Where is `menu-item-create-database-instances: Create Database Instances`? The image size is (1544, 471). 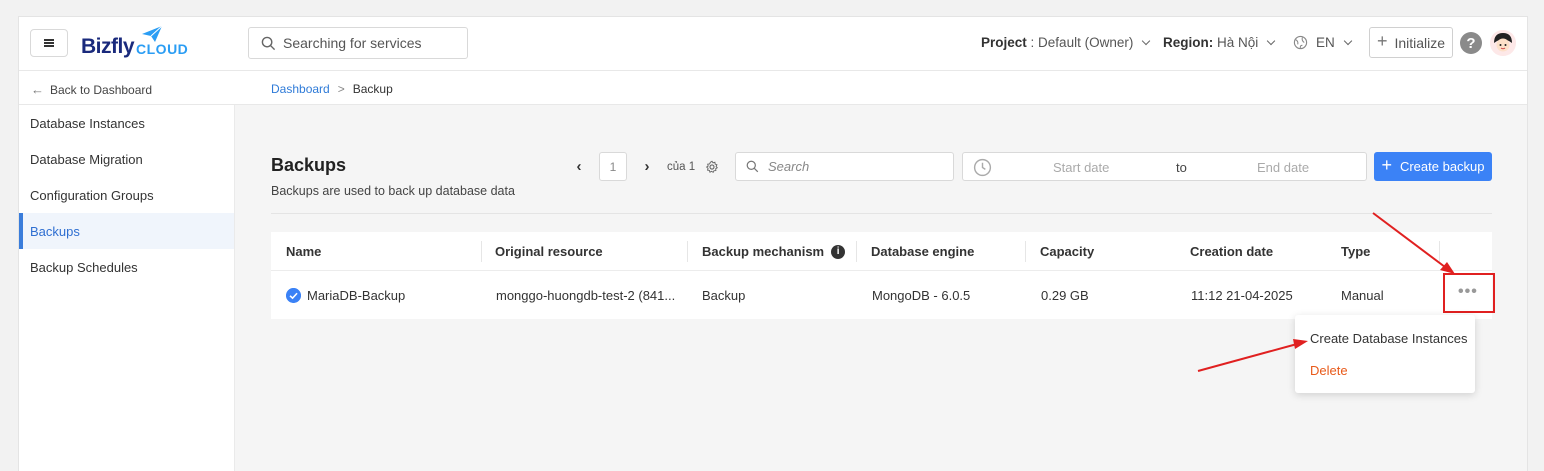
menu-item-create-database-instances: Create Database Instances is located at coordinates (1389, 338).